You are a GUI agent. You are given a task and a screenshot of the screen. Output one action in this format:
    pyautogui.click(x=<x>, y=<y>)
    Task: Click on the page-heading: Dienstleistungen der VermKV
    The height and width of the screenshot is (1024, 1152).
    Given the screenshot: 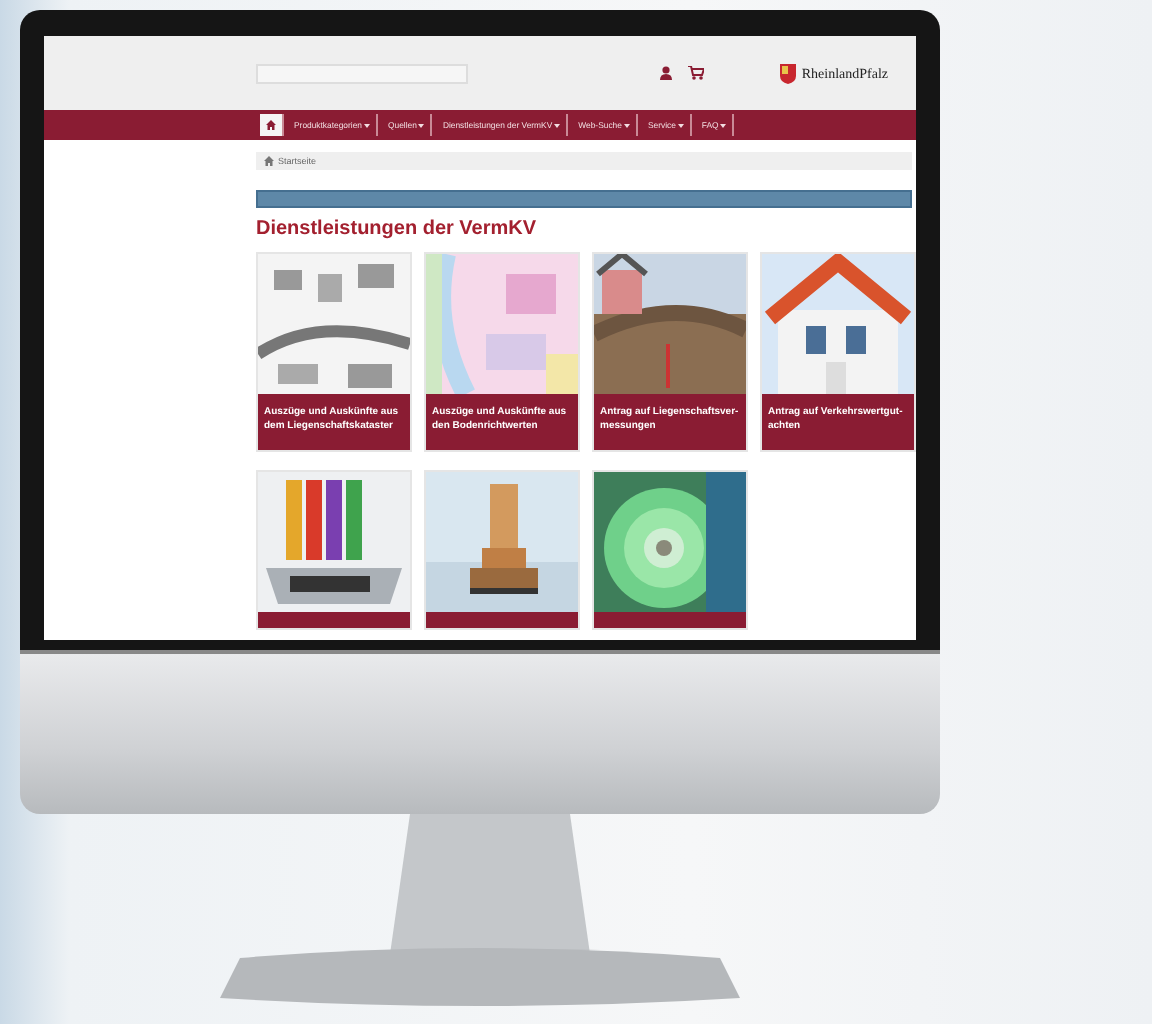 What is the action you would take?
    pyautogui.click(x=397, y=229)
    